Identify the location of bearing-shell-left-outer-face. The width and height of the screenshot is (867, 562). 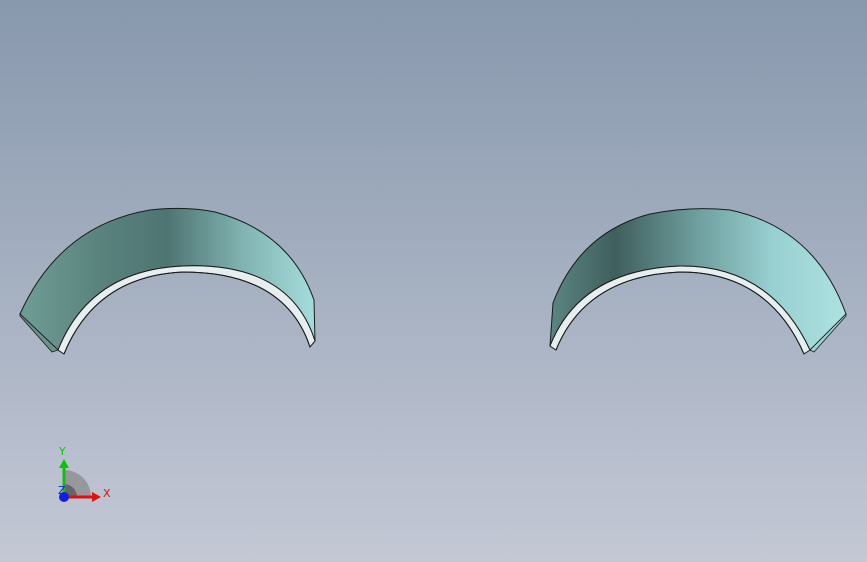
(167, 279).